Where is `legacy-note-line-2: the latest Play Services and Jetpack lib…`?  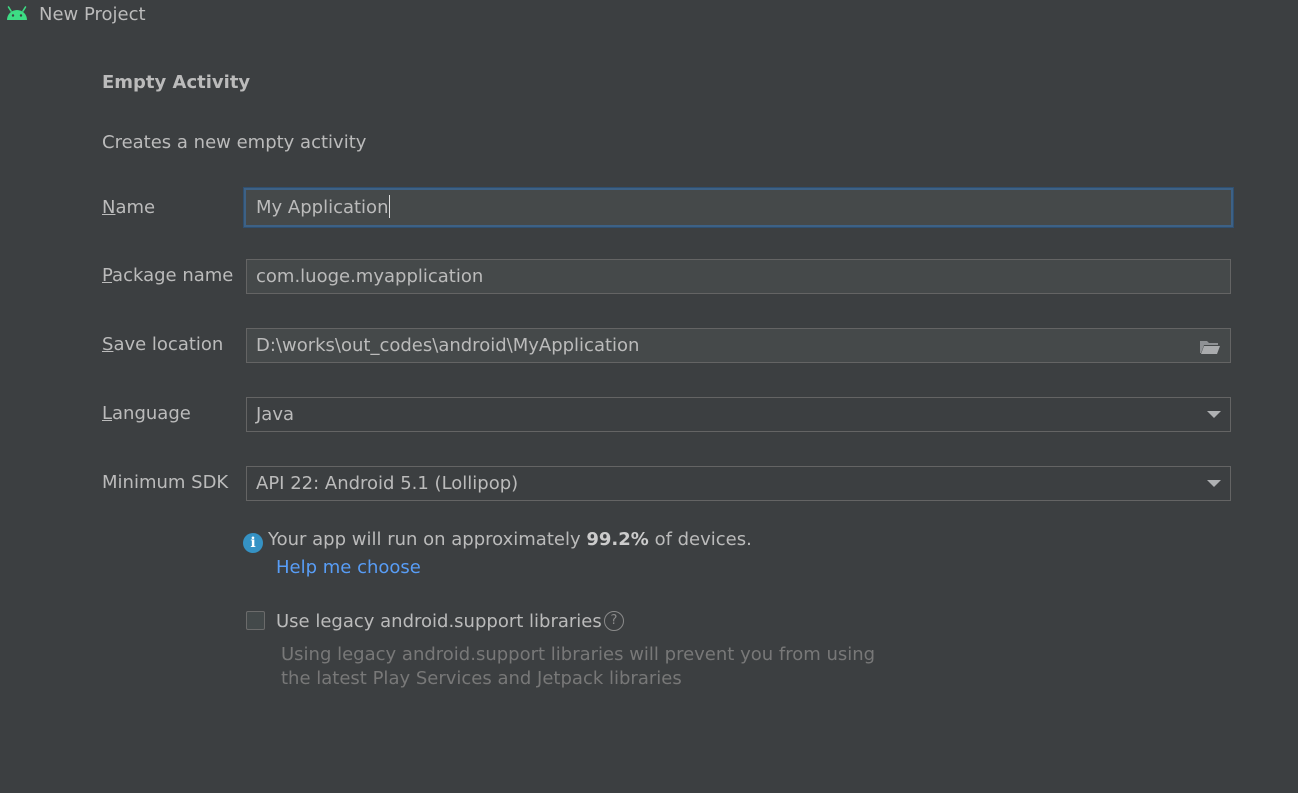 legacy-note-line-2: the latest Play Services and Jetpack lib… is located at coordinates (481, 678).